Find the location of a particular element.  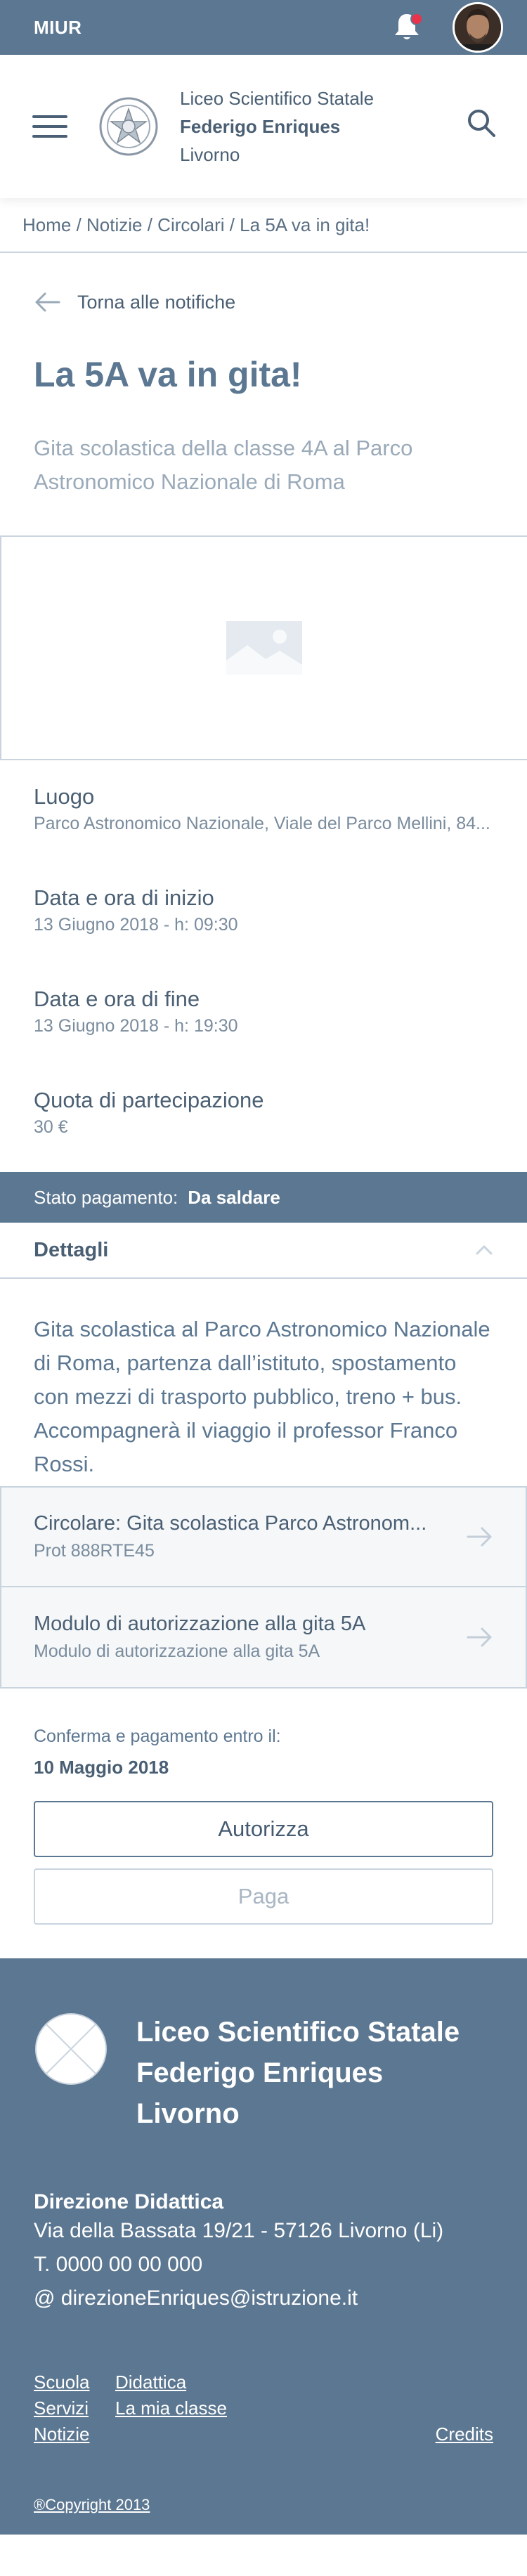

emblem-icon is located at coordinates (128, 126).